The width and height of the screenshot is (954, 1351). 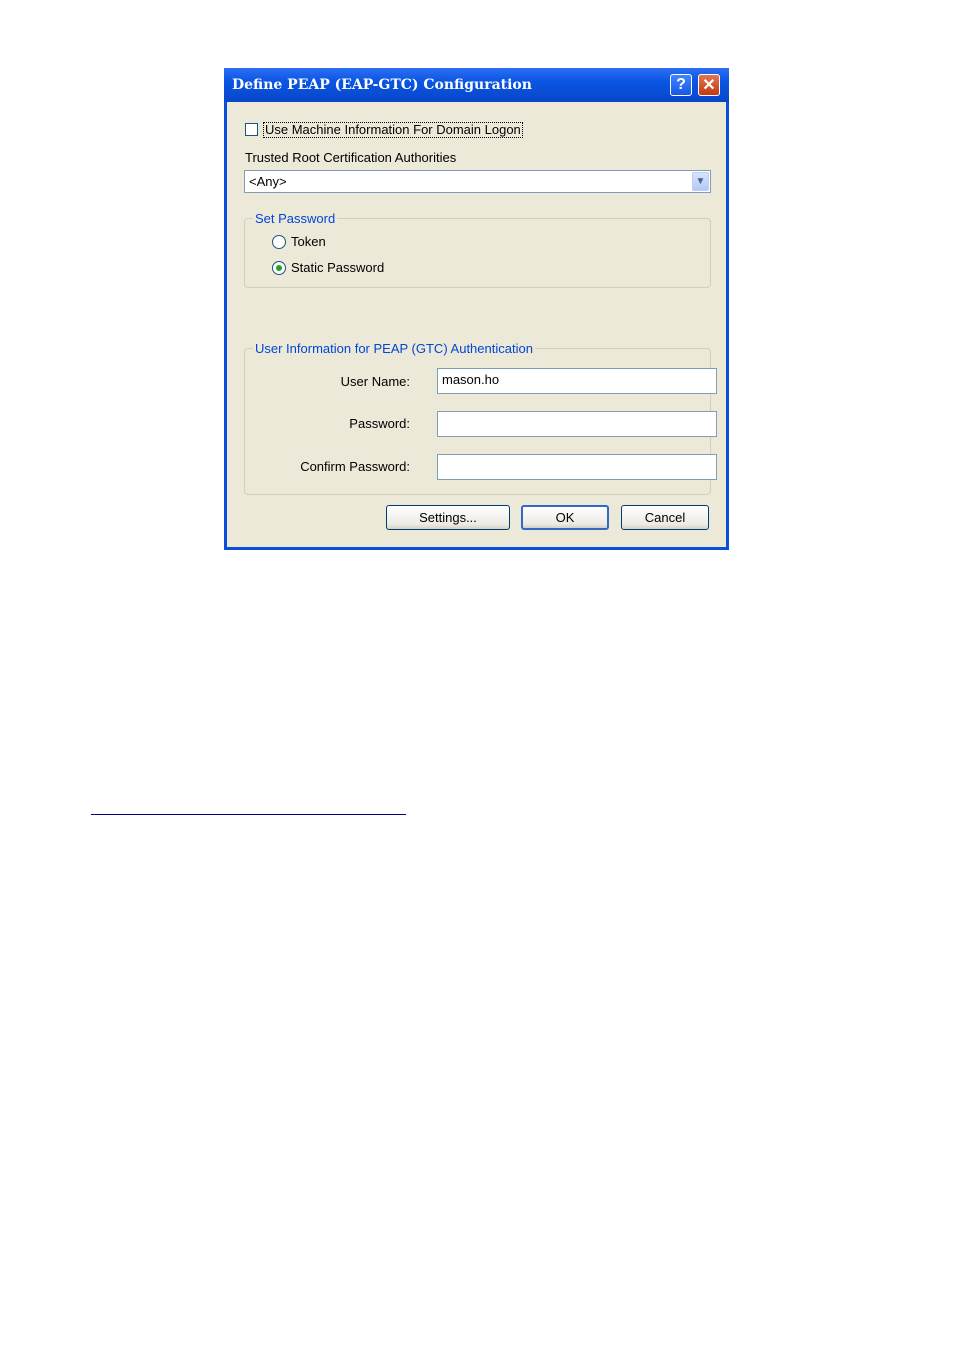 I want to click on static-password-radio, so click(x=279, y=268).